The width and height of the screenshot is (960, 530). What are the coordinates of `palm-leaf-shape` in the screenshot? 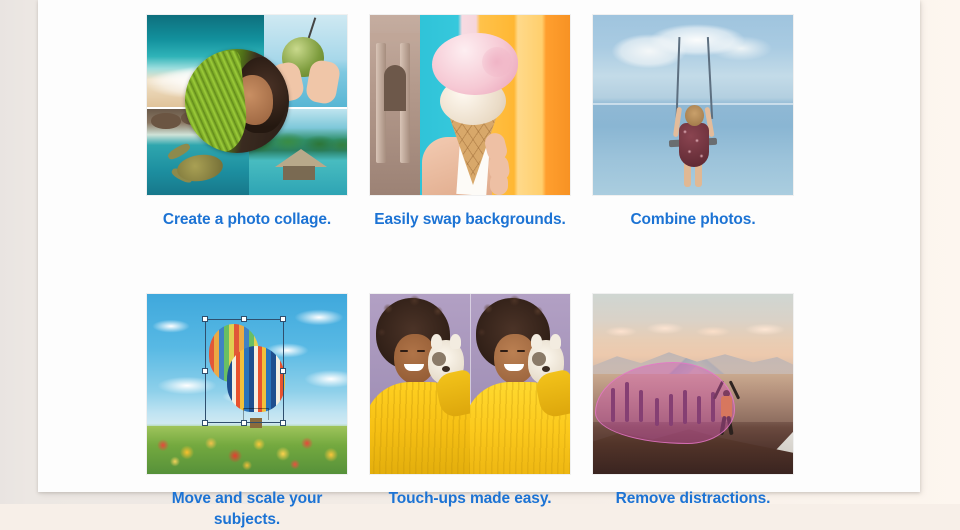 It's located at (217, 101).